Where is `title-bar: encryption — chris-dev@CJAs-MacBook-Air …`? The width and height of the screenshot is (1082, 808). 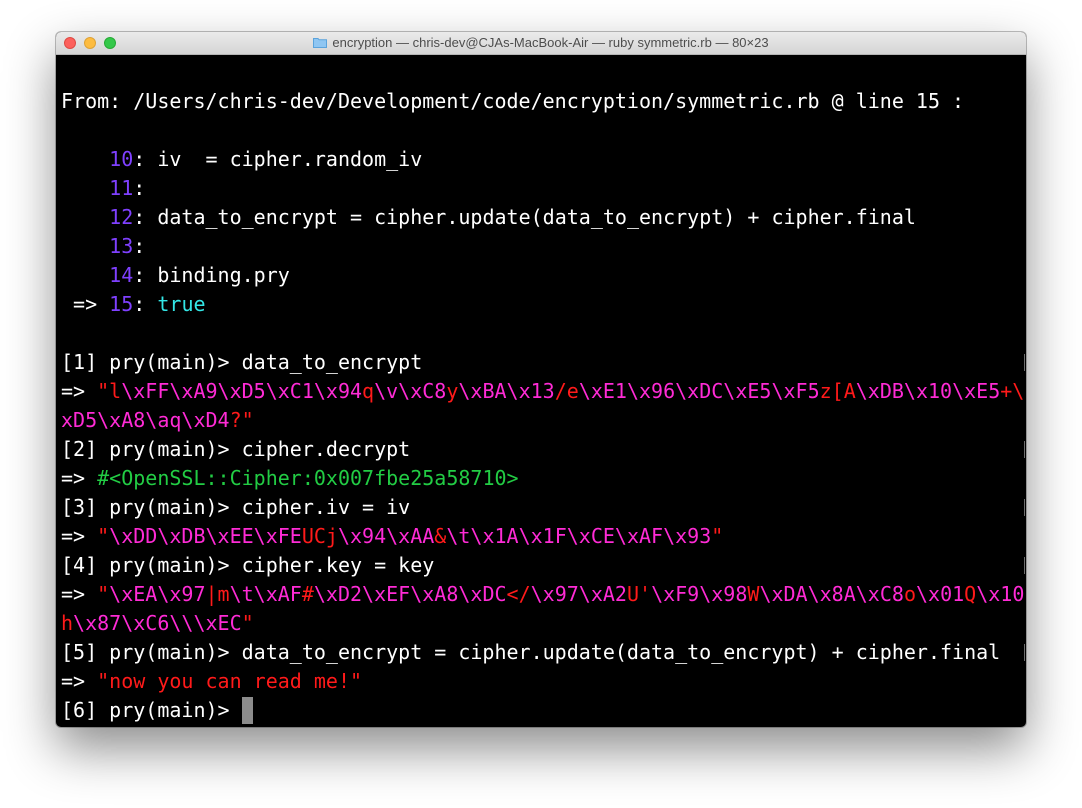
title-bar: encryption — chris-dev@CJAs-MacBook-Air … is located at coordinates (541, 43).